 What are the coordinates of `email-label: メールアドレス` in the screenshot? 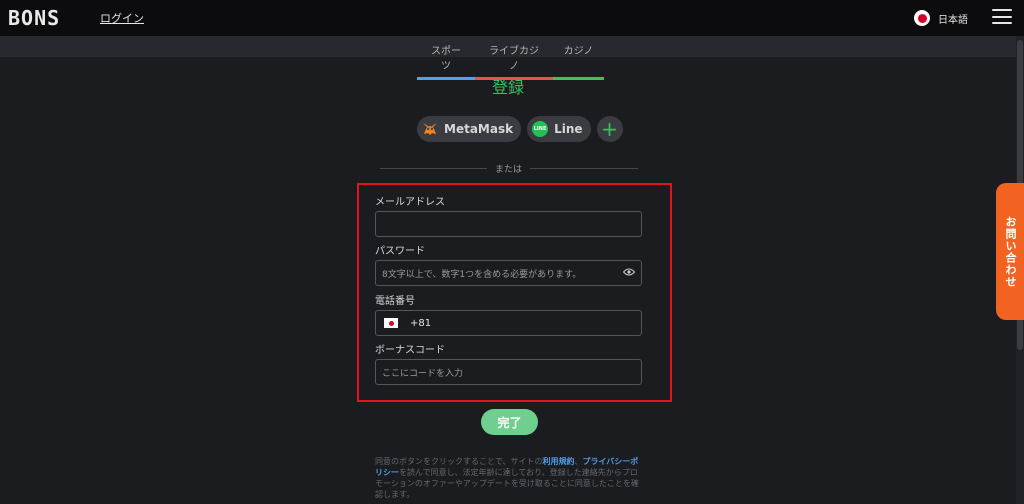 It's located at (410, 202).